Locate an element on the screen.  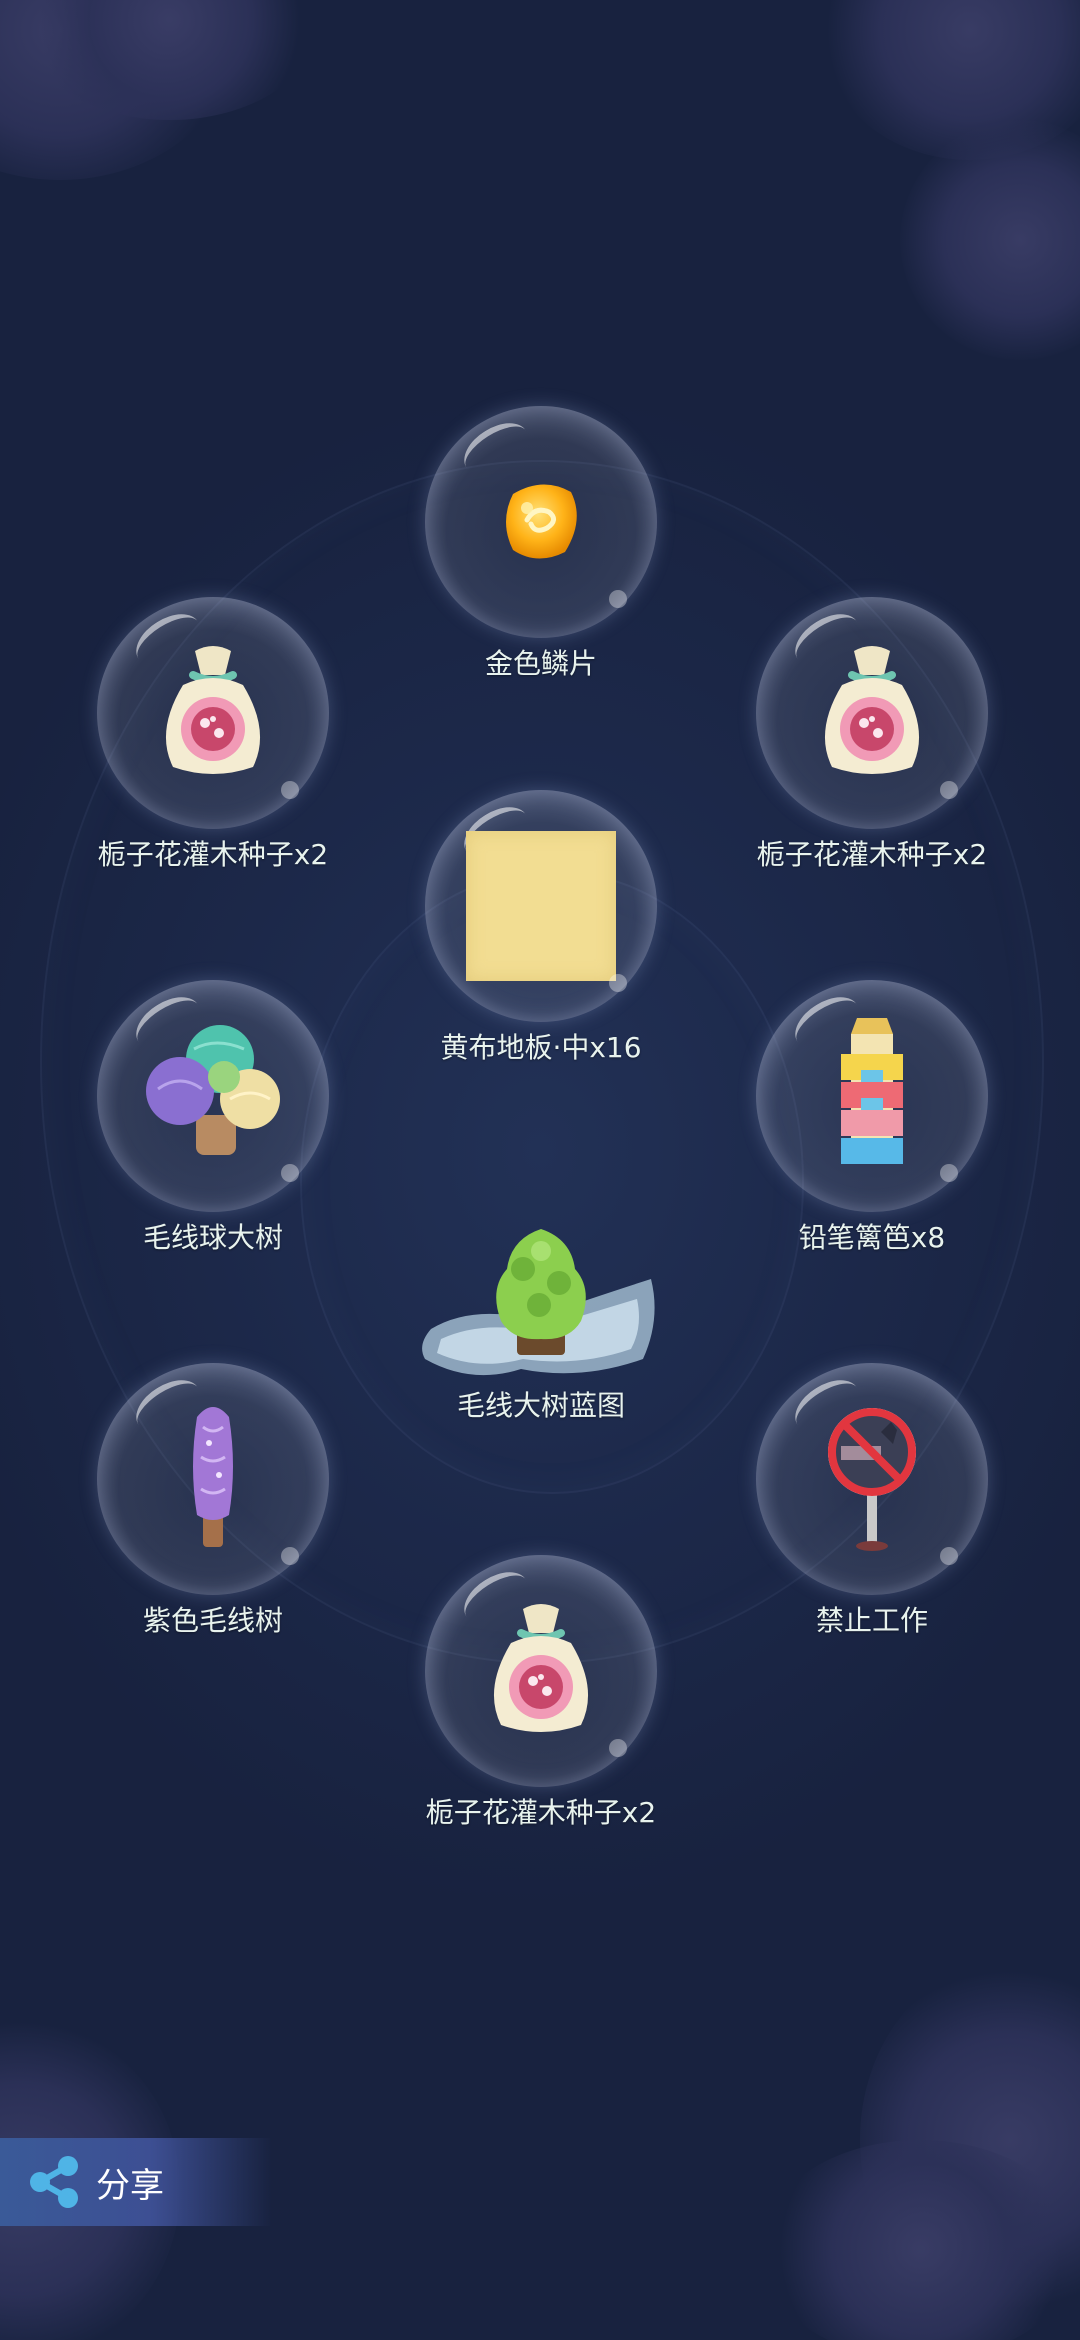
share-icon is located at coordinates (54, 2182).